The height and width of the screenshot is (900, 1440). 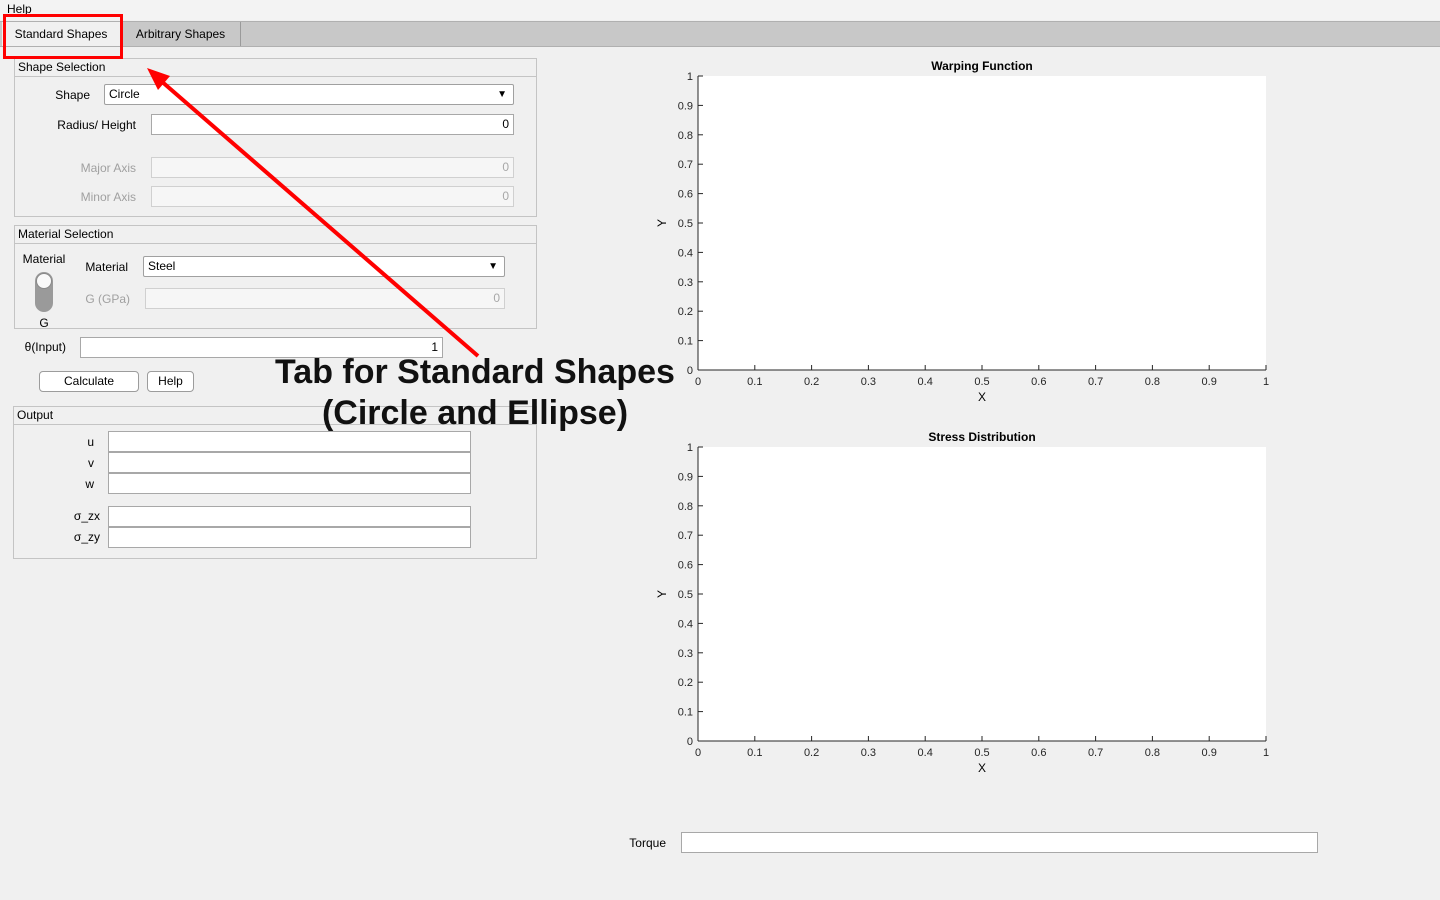 I want to click on annotation-line-2: (Circle and Ellipse), so click(x=475, y=413).